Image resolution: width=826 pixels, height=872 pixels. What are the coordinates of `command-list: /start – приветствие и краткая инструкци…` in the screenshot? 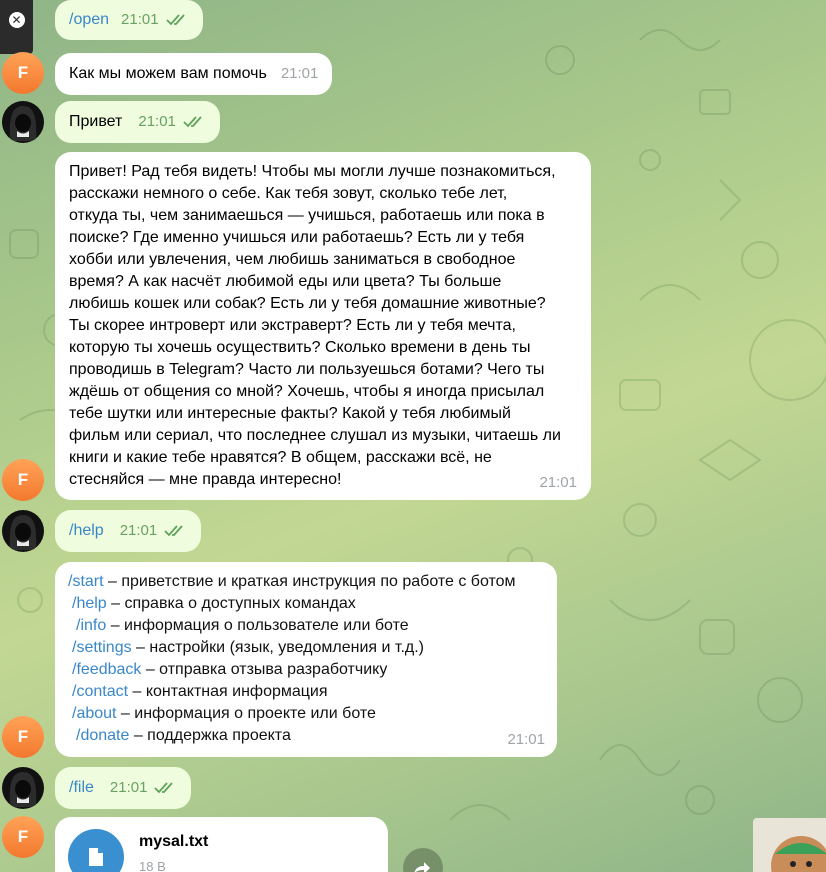 It's located at (306, 659).